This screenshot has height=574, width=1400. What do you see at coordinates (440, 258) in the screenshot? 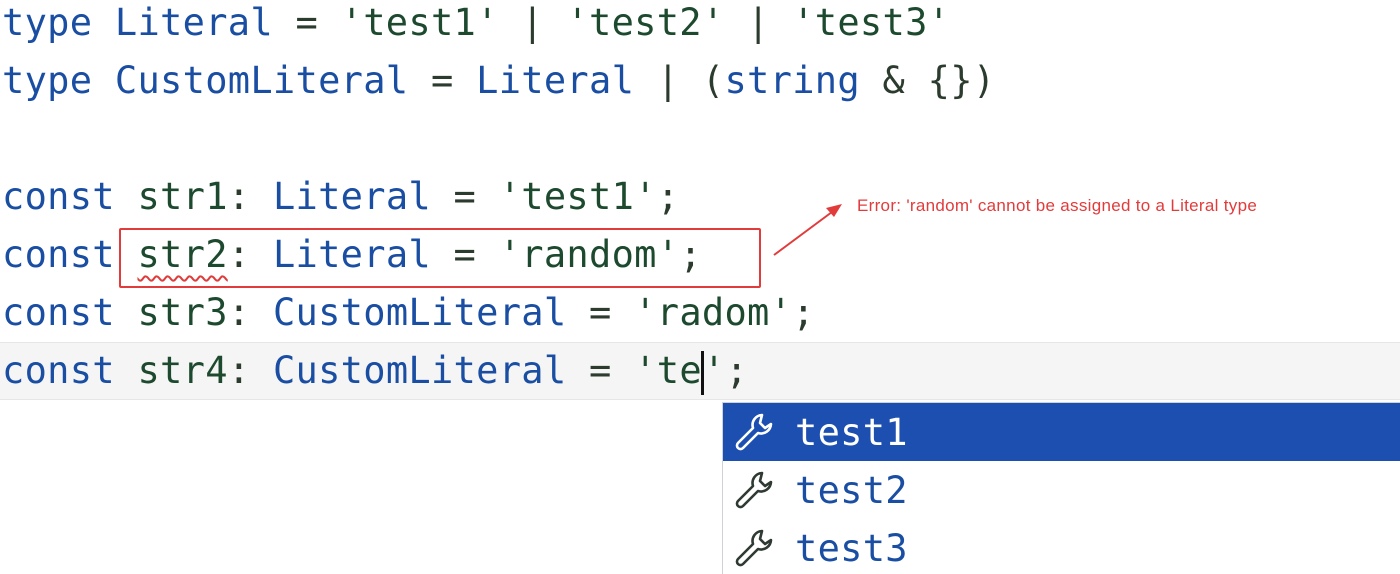
I see `error-highlight-box` at bounding box center [440, 258].